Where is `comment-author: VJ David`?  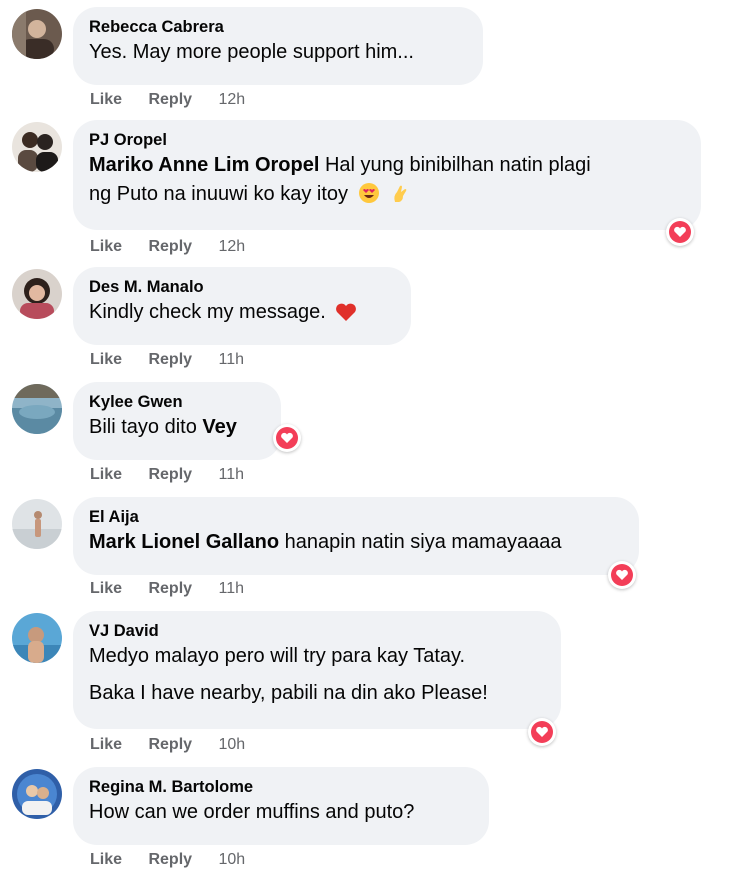 comment-author: VJ David is located at coordinates (317, 631).